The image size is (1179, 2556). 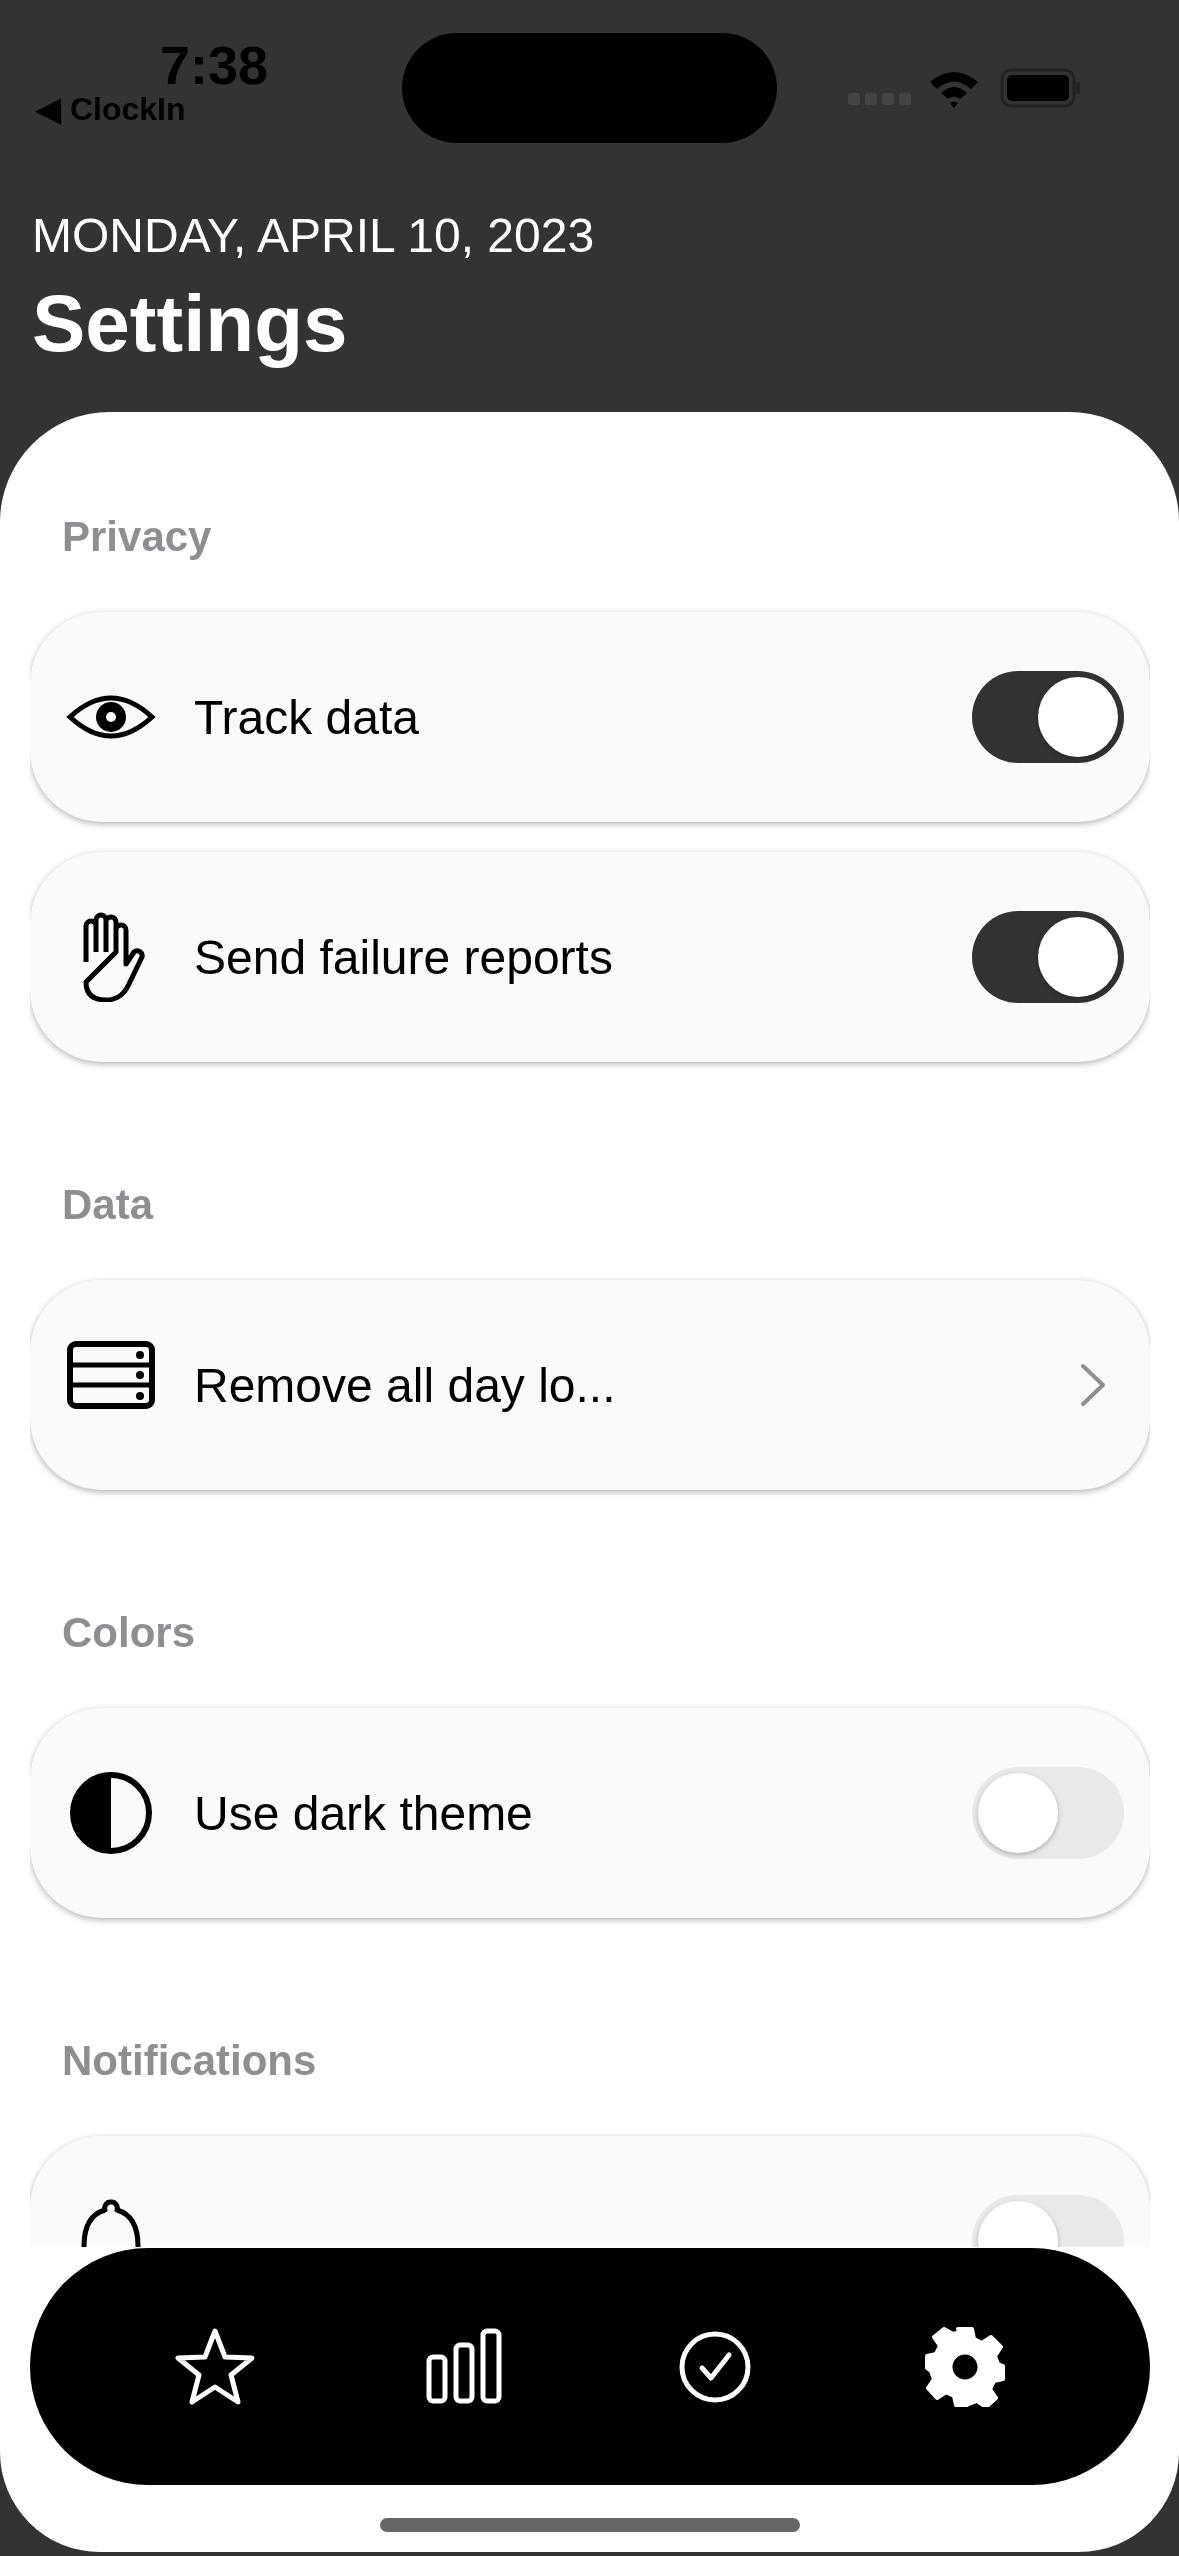 What do you see at coordinates (128, 1633) in the screenshot?
I see `section-title: Colors` at bounding box center [128, 1633].